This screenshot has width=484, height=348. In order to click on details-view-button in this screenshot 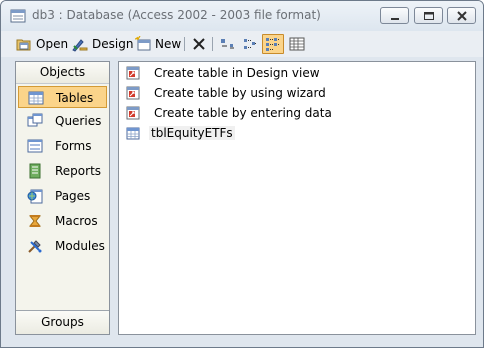, I will do `click(297, 44)`.